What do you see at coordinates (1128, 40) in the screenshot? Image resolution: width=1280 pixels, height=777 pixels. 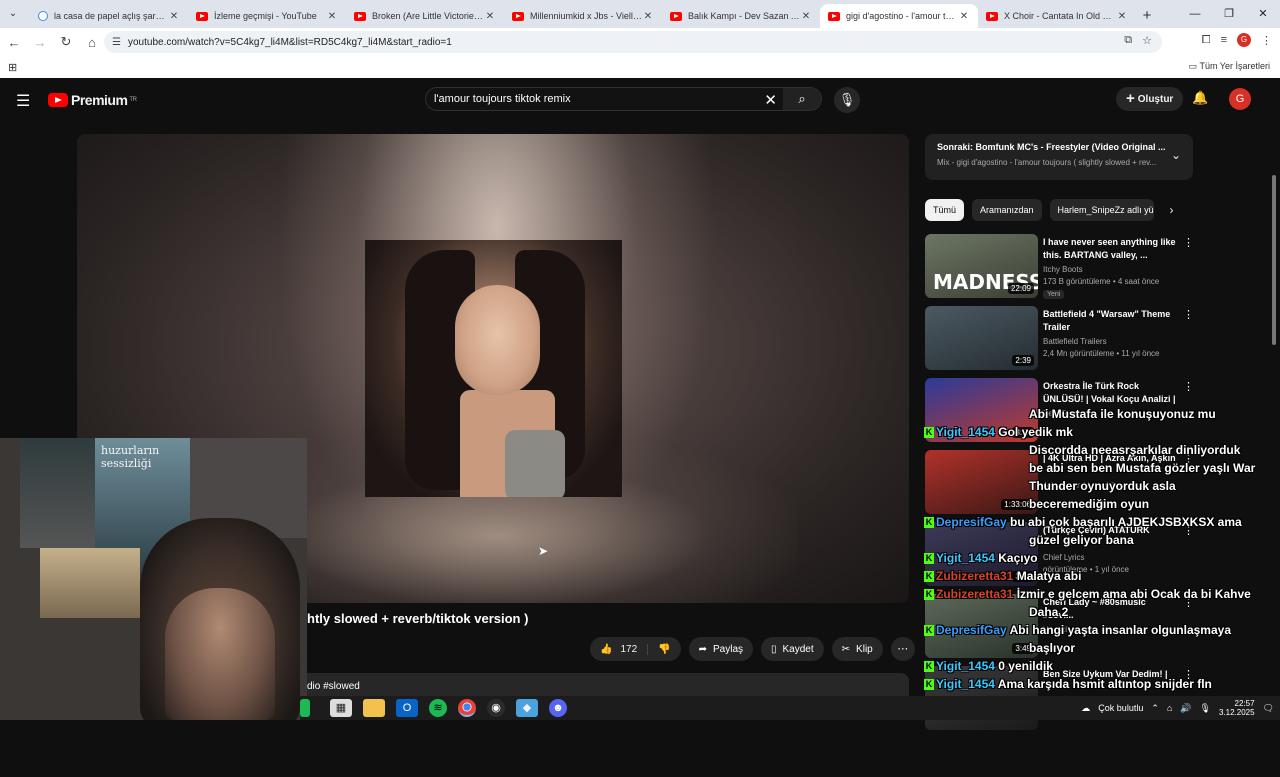 I see `cast-icon: ⧉` at bounding box center [1128, 40].